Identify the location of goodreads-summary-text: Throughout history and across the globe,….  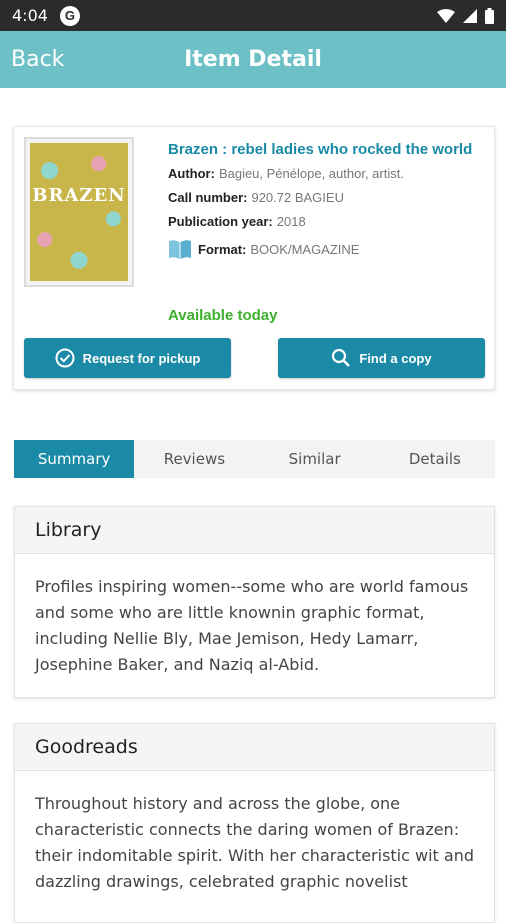
(254, 842).